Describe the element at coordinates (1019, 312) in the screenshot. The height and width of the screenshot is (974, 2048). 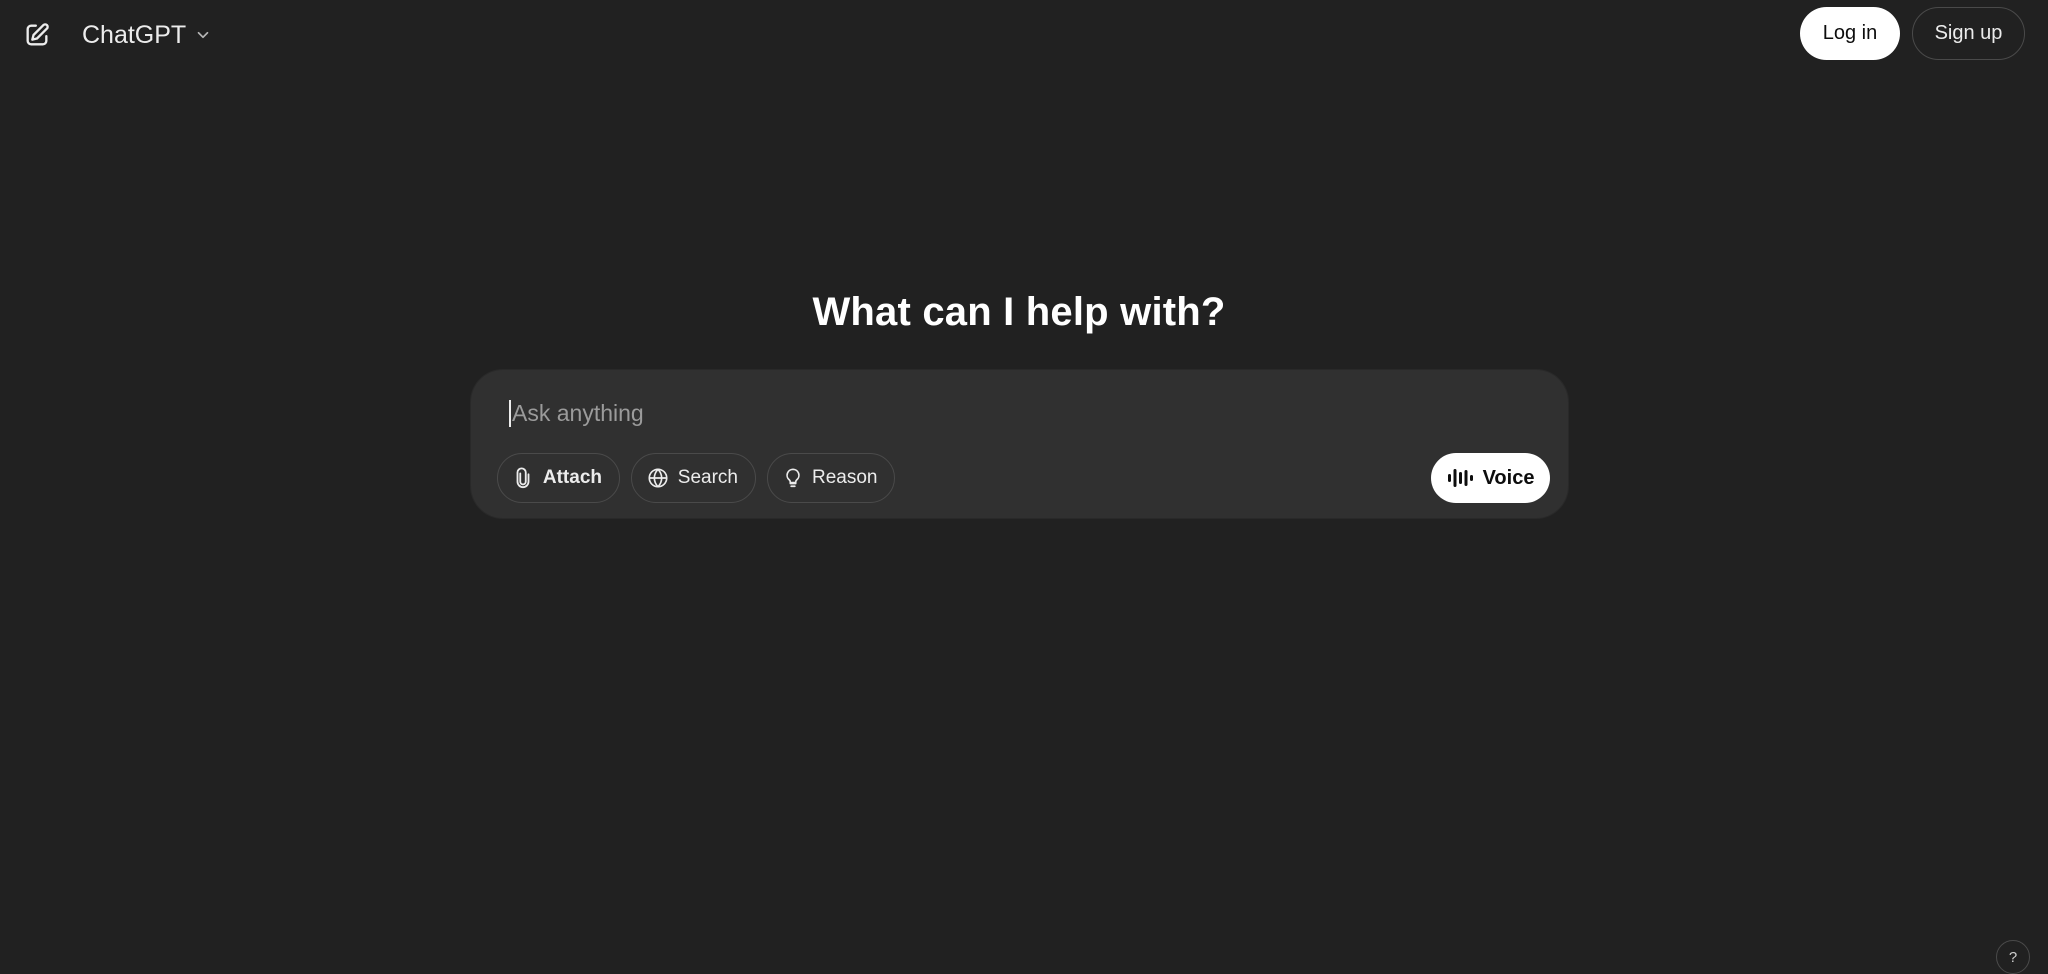
I see `page-title: What can I help with?` at that location.